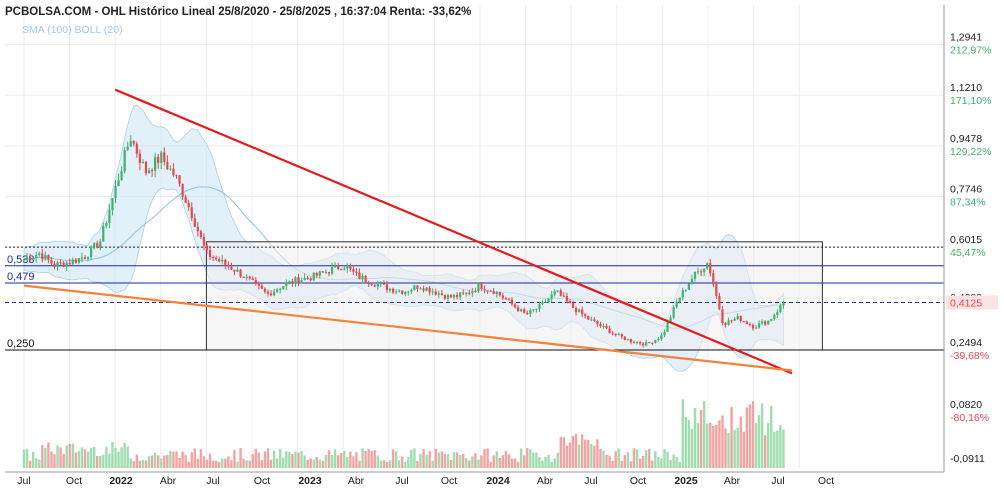 This screenshot has width=1004, height=492. What do you see at coordinates (262, 481) in the screenshot?
I see `x-tick-label: Oct` at bounding box center [262, 481].